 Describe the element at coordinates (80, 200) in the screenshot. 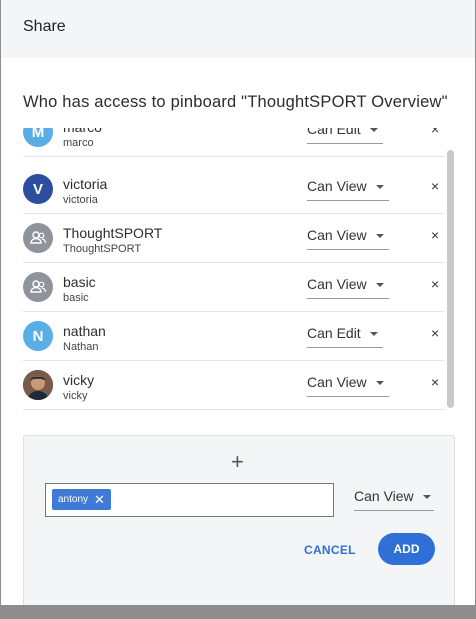

I see `user-subname: victoria` at that location.